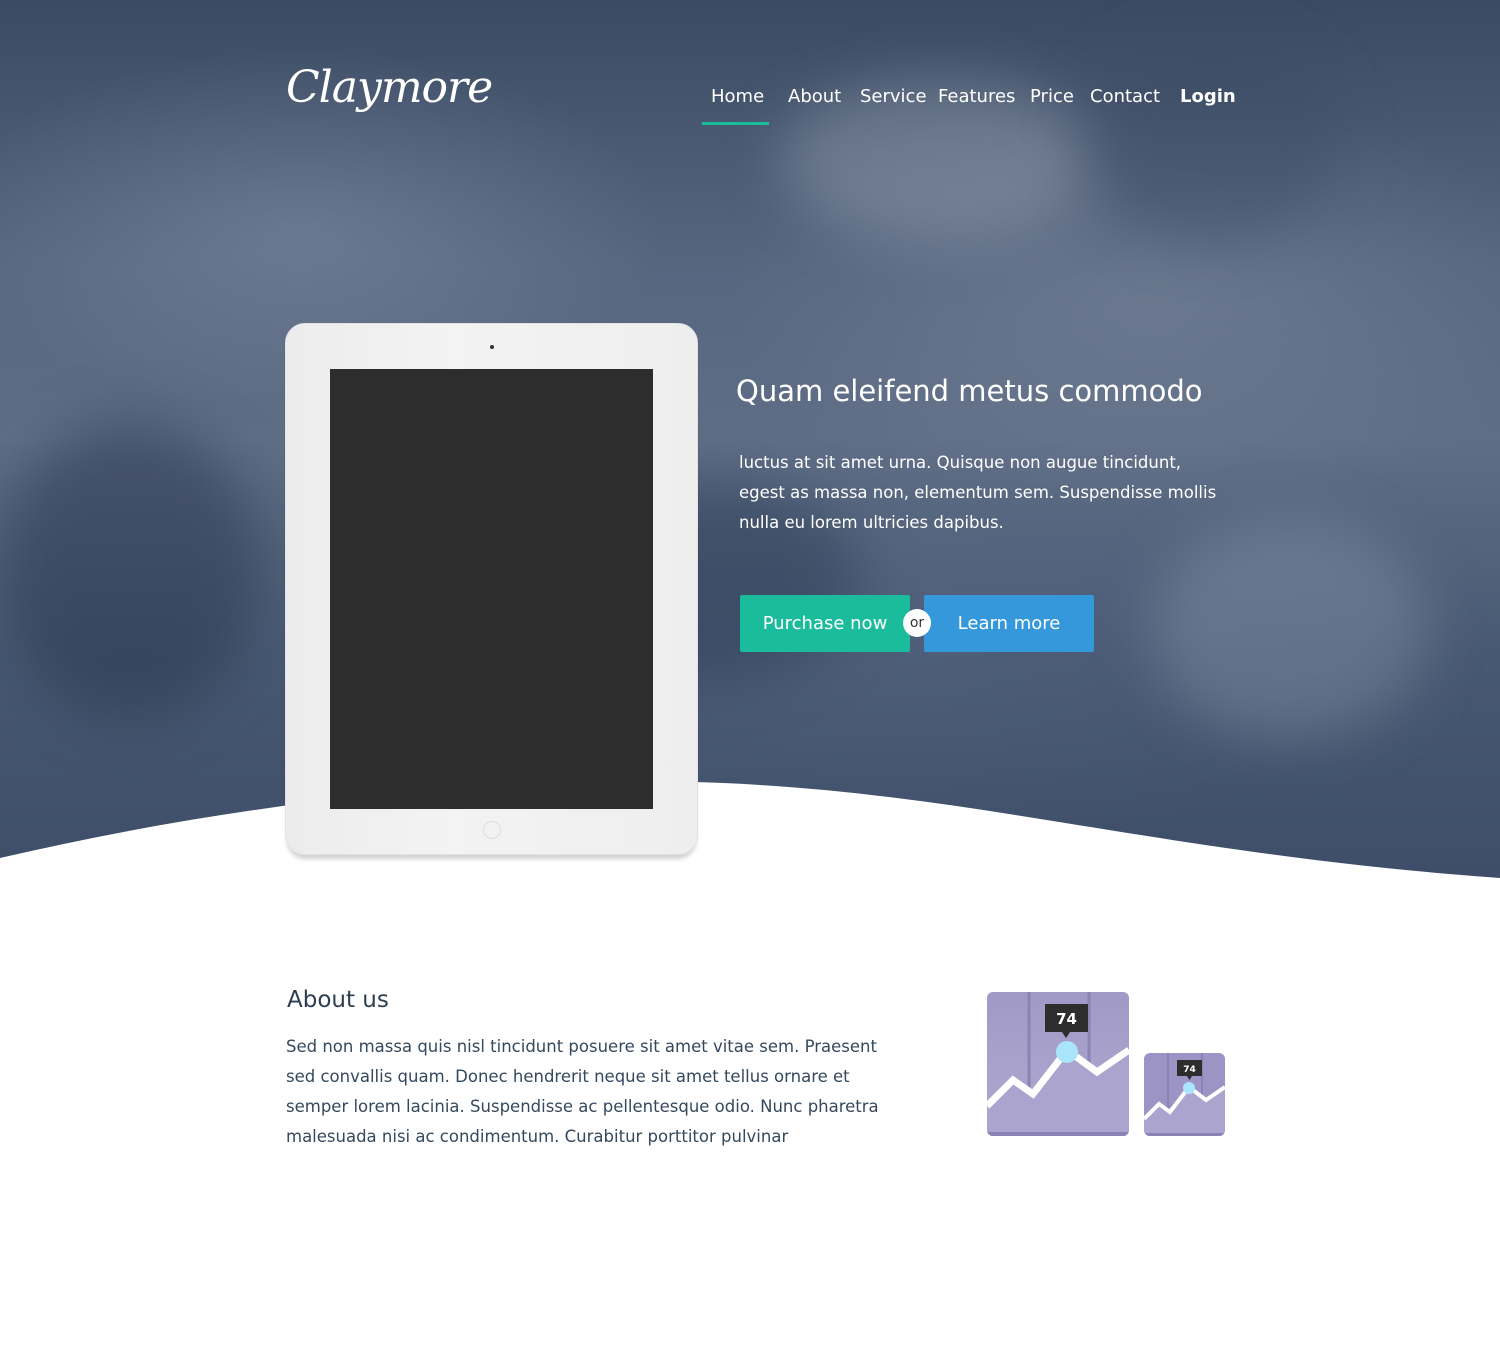 The image size is (1500, 1350). I want to click on tablet-home-button, so click(492, 830).